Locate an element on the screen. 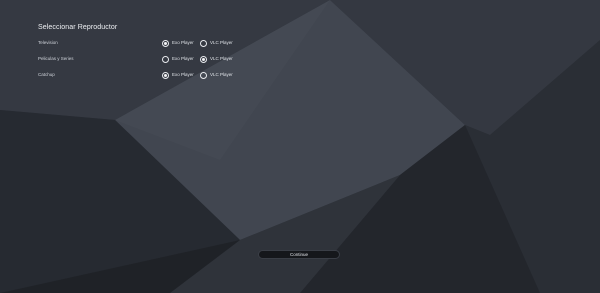 The image size is (600, 293). radio-catchup-exo: Exo Player is located at coordinates (178, 75).